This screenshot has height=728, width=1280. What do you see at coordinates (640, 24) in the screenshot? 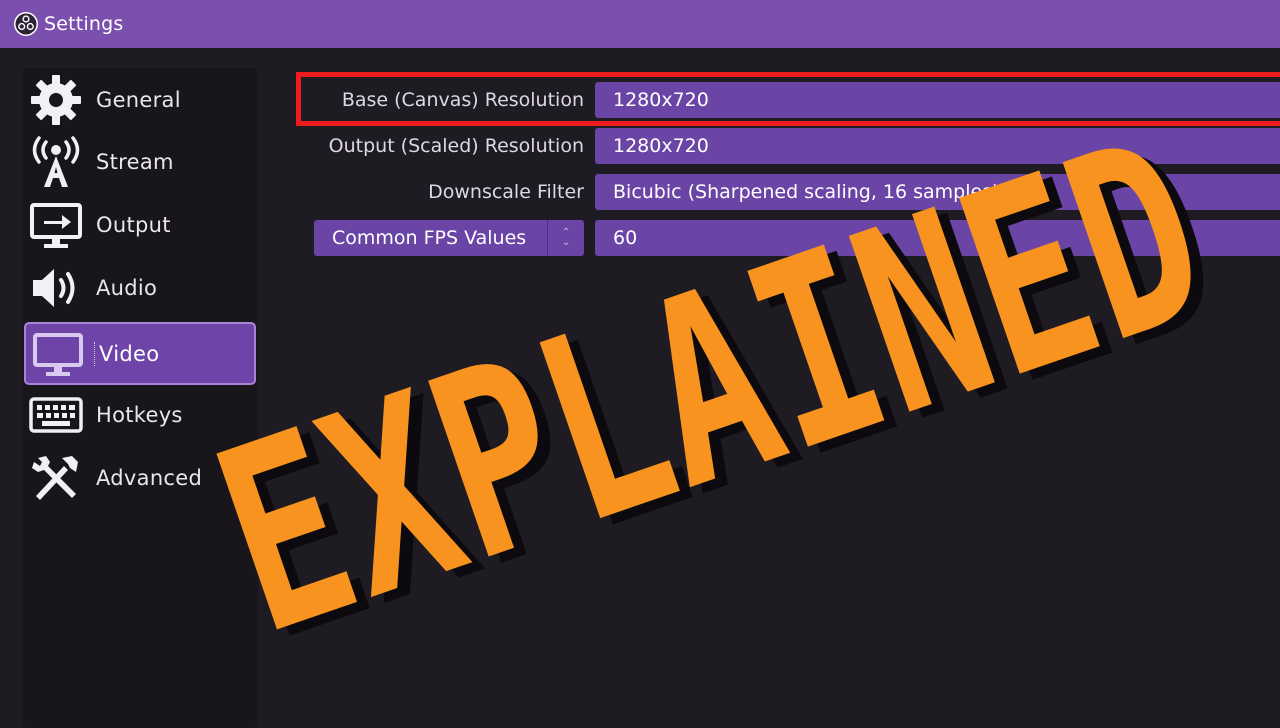
I see `title-bar: Settings` at bounding box center [640, 24].